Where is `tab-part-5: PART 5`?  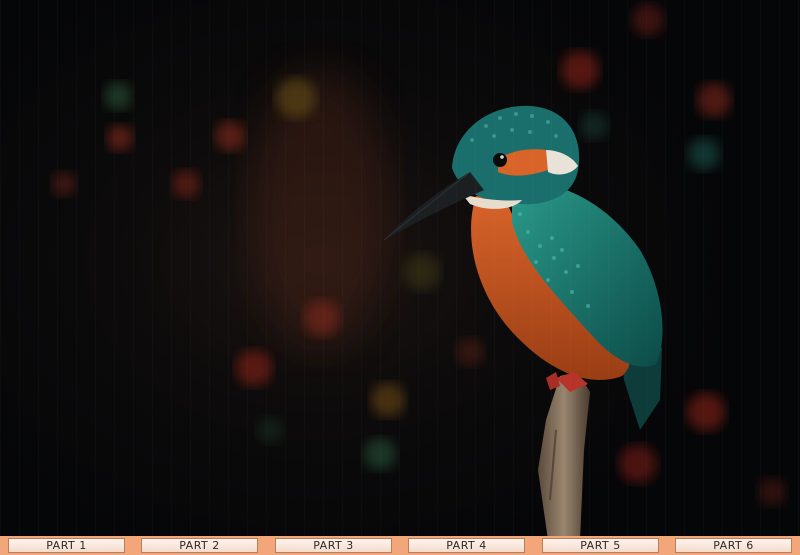 tab-part-5: PART 5 is located at coordinates (600, 545).